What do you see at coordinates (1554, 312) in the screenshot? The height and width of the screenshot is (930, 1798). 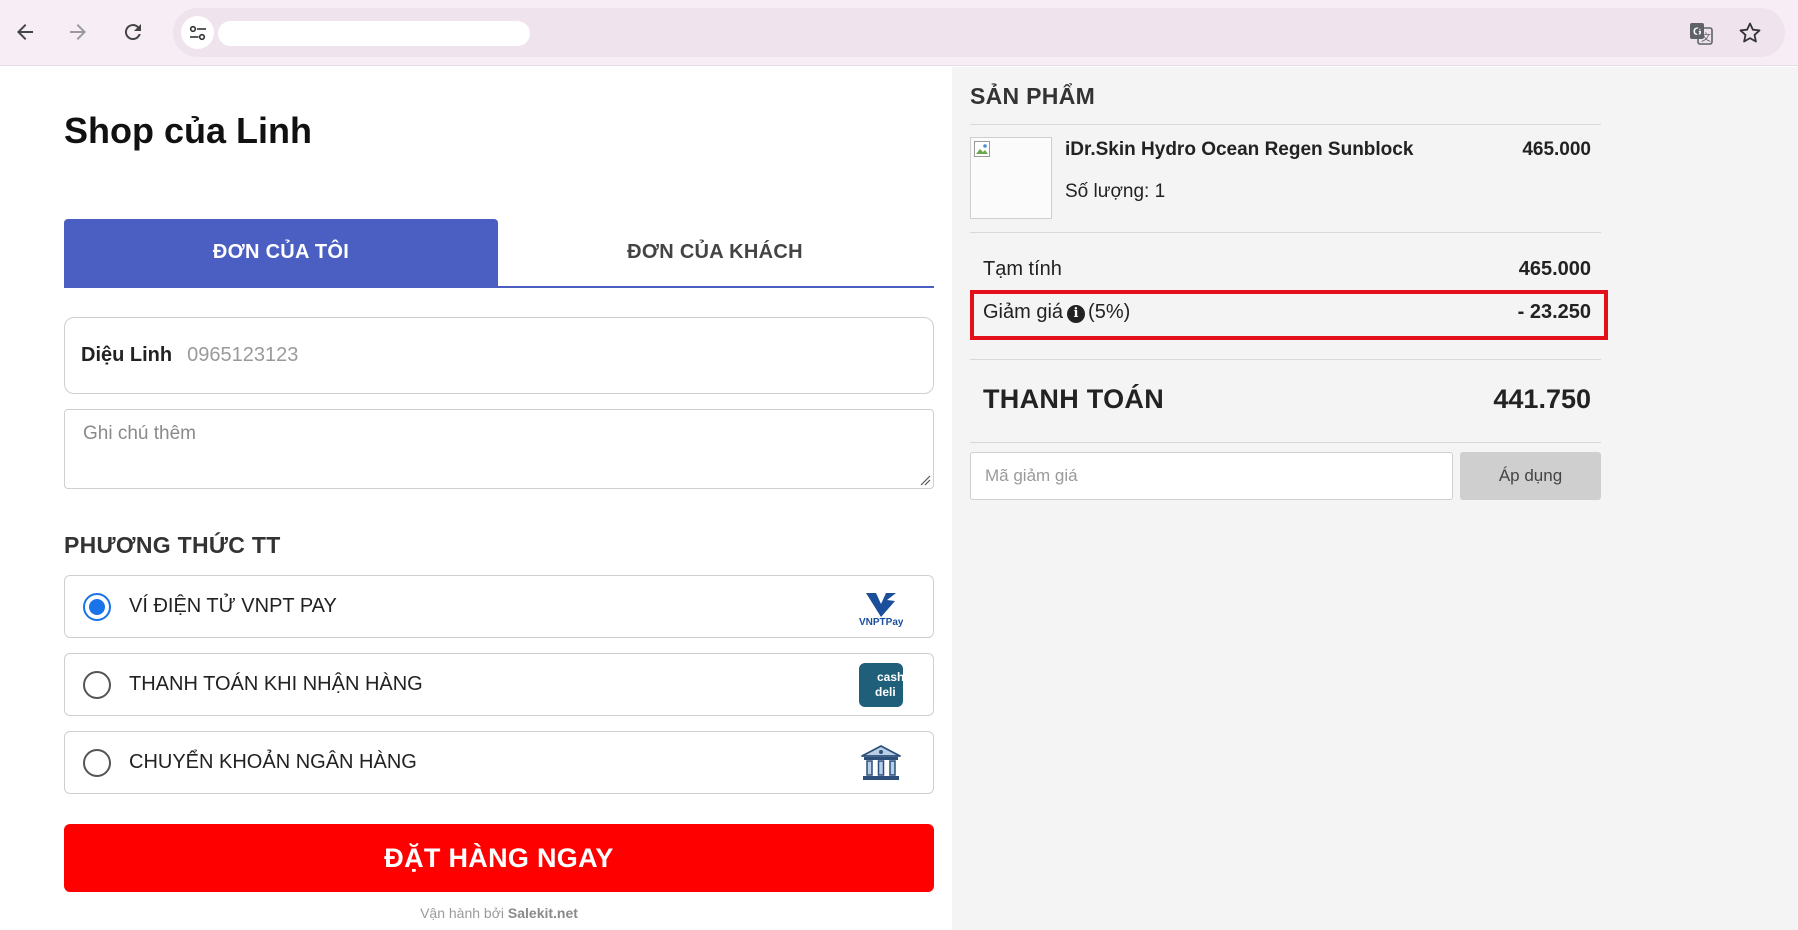 I see `discount-value: - 23.250` at bounding box center [1554, 312].